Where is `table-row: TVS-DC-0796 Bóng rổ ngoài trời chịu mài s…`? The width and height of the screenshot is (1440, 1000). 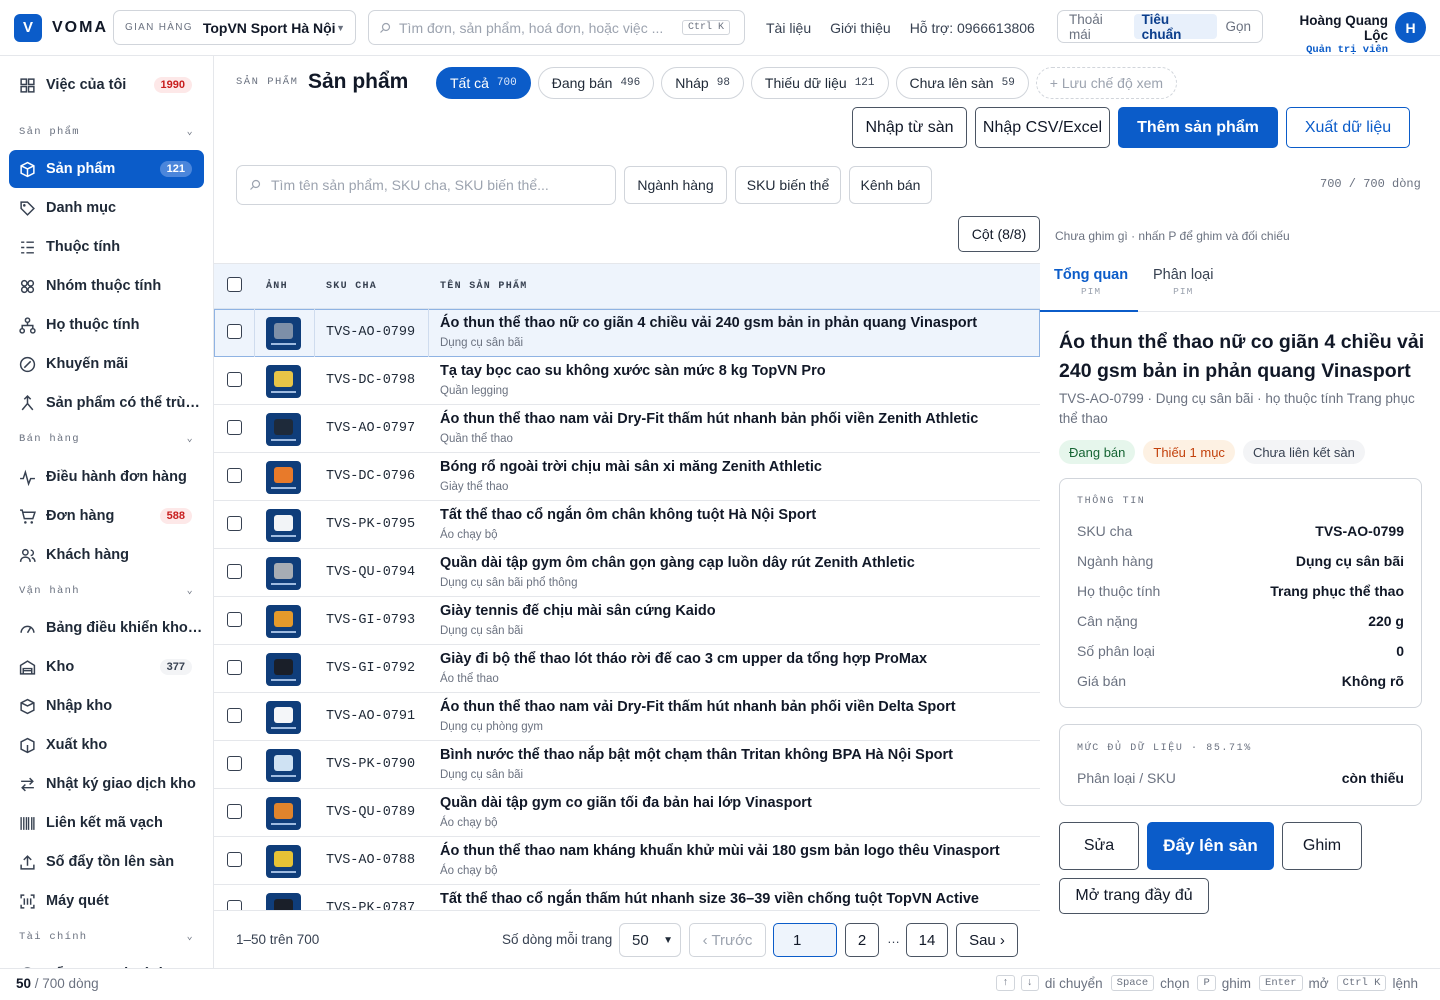
table-row: TVS-DC-0796 Bóng rổ ngoài trời chịu mài s… is located at coordinates (627, 477).